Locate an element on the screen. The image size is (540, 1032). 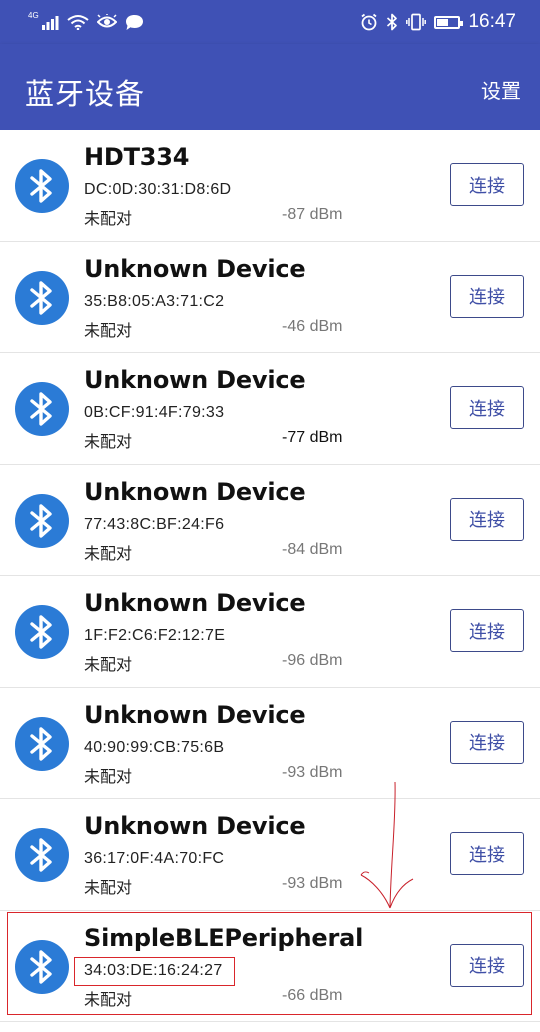
signal-strength: -77 dBm is located at coordinates (312, 437).